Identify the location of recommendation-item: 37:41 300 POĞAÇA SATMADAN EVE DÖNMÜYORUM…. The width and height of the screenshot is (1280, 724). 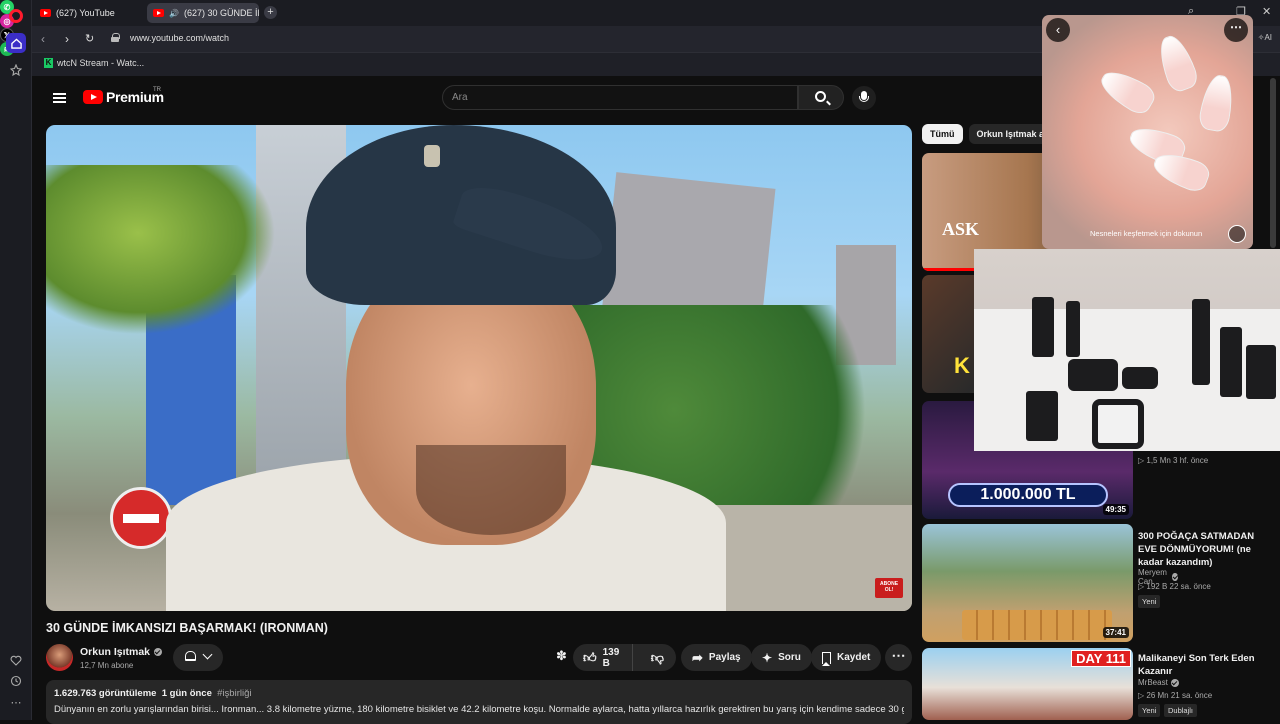
(1088, 584).